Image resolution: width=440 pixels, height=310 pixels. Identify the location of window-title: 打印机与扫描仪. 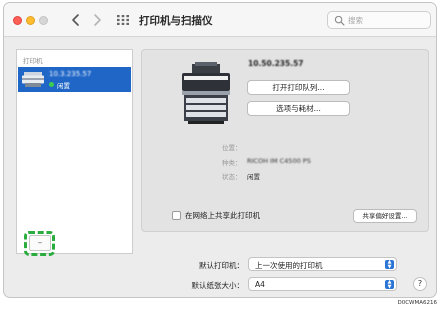
(176, 21).